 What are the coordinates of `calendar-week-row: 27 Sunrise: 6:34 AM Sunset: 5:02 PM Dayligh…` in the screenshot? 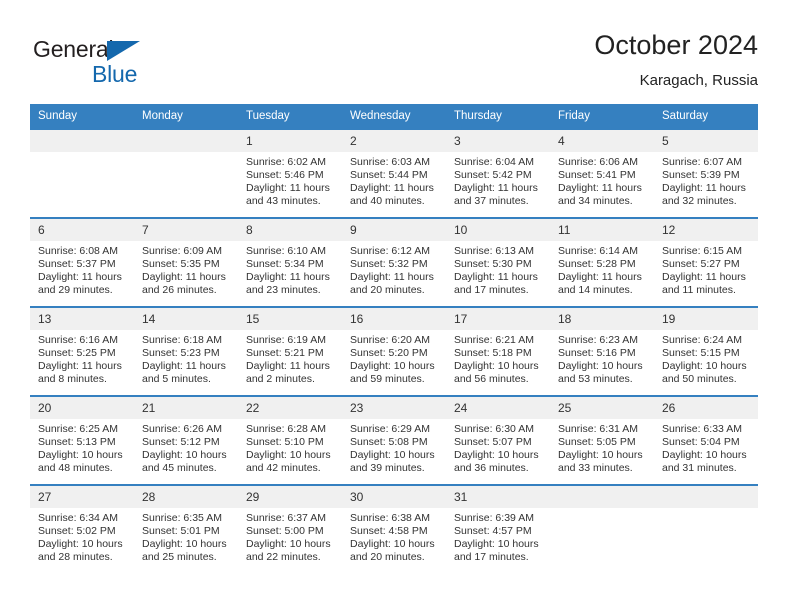 It's located at (394, 529).